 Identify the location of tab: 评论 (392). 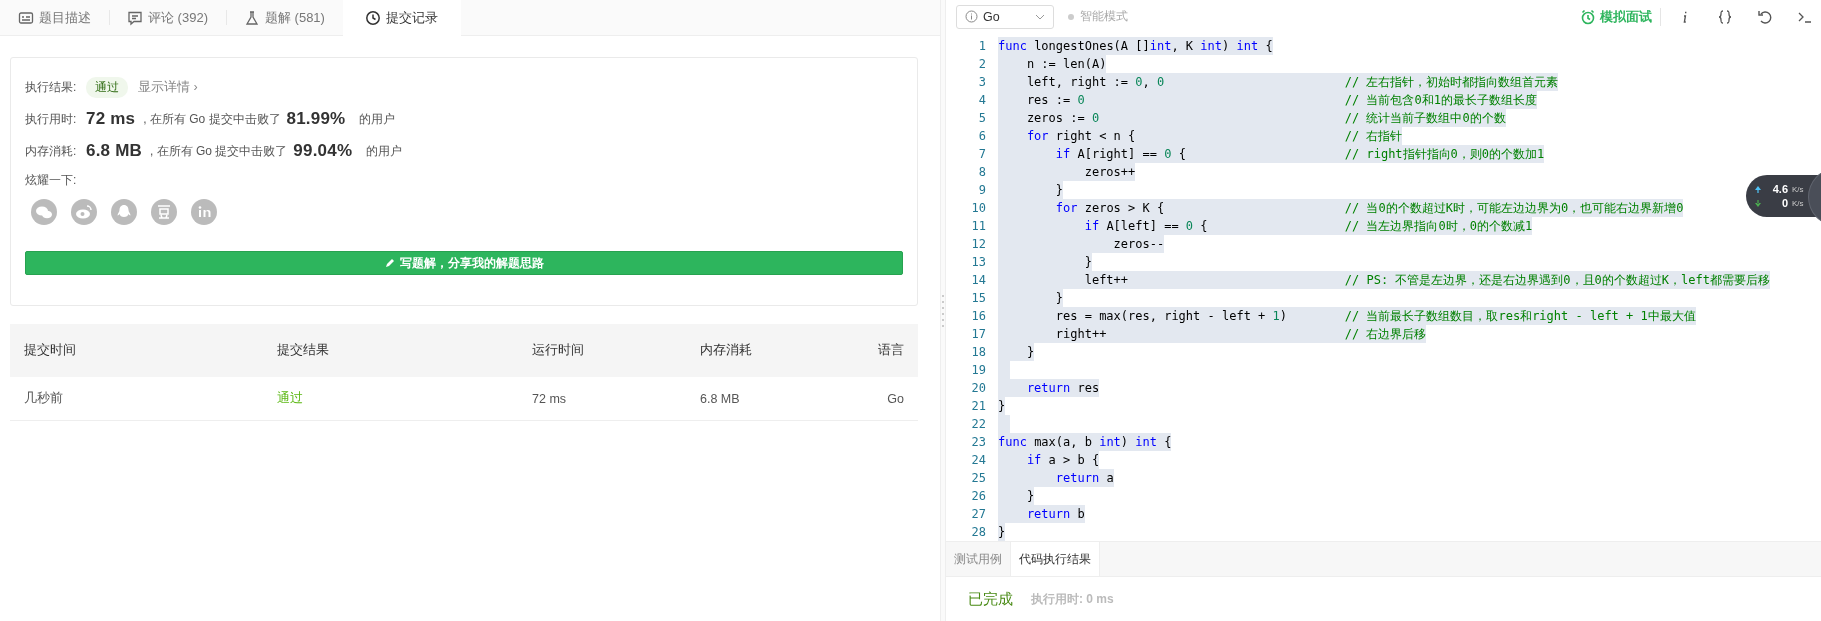
(167, 17).